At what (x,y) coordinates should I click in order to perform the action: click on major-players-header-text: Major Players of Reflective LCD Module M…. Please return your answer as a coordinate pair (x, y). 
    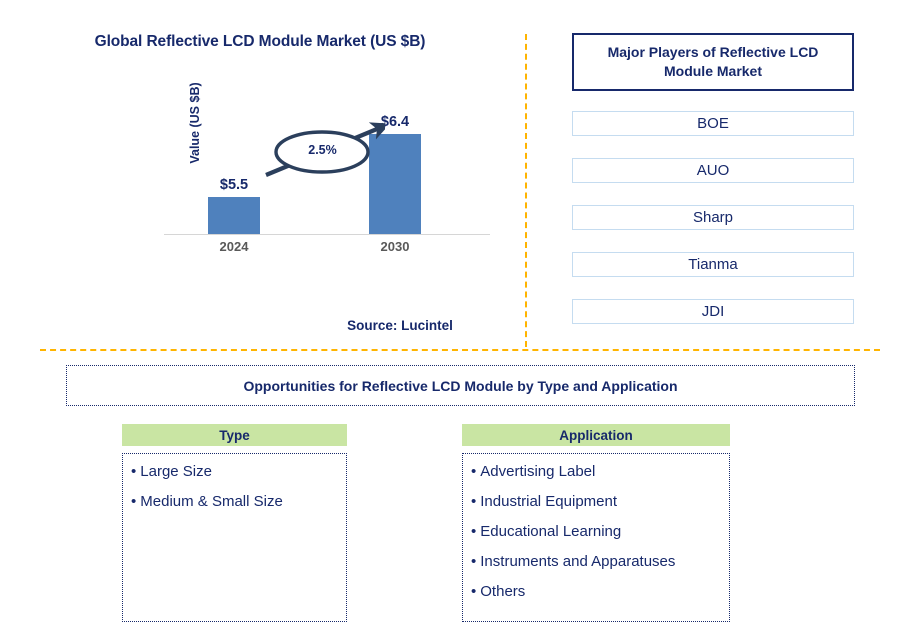
    Looking at the image, I should click on (713, 61).